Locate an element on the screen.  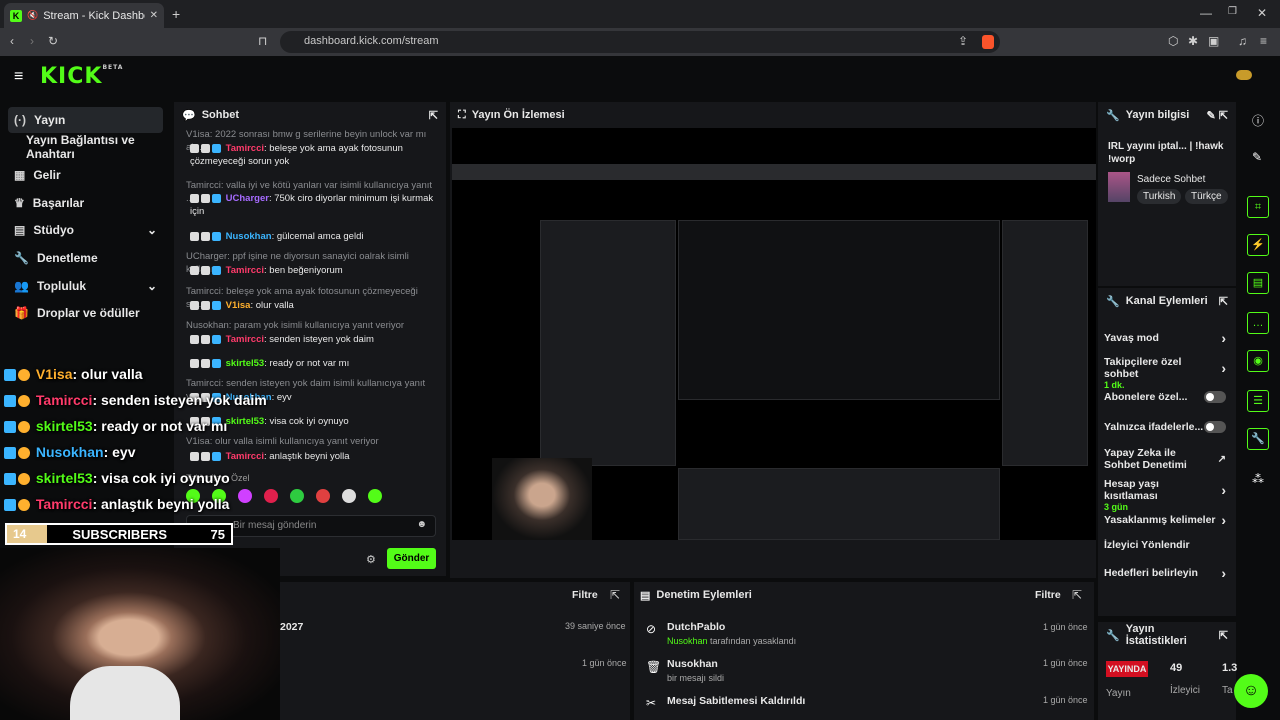
subscribers-only-toggle is located at coordinates (1215, 397).